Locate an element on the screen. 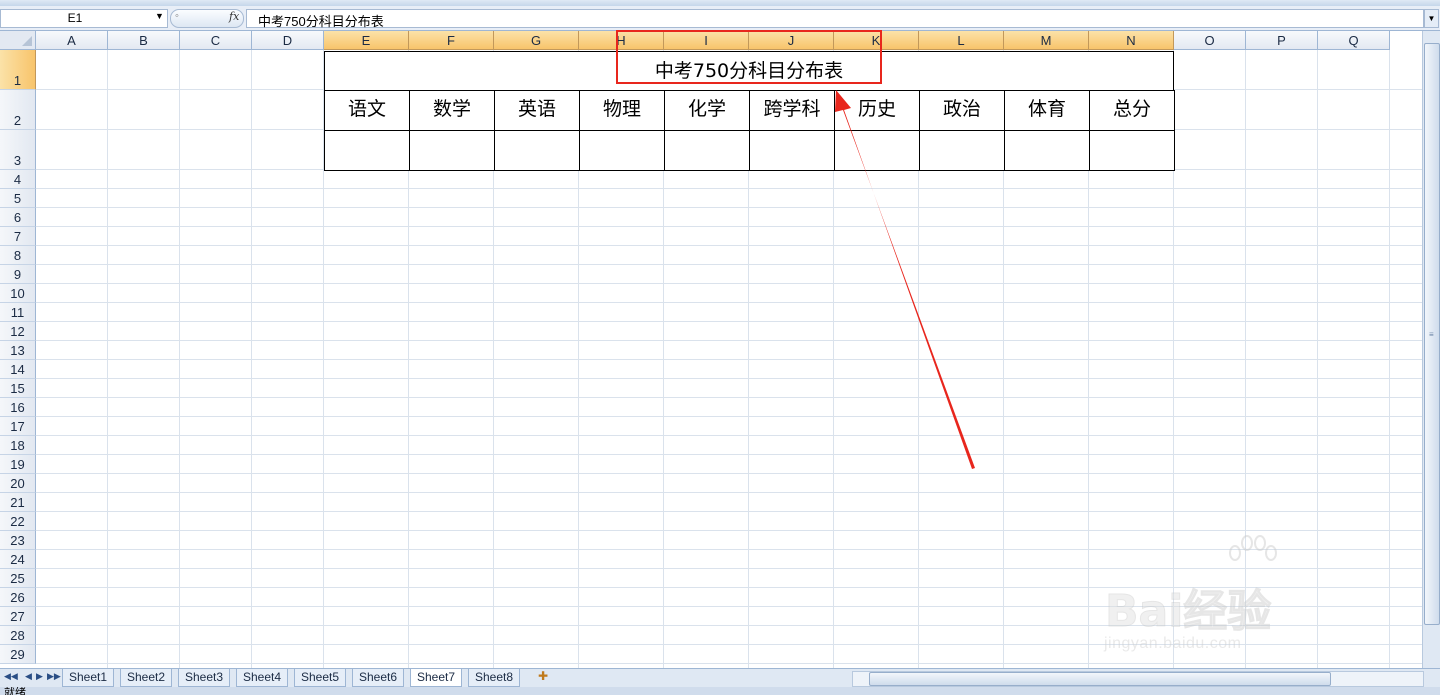 The height and width of the screenshot is (695, 1440). insert-sheet-icon: ✚ is located at coordinates (543, 676).